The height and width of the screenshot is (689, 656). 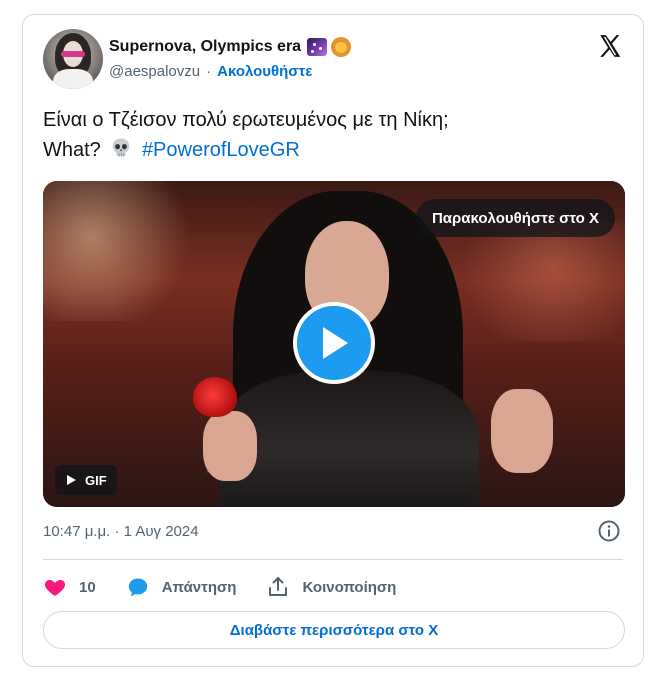 I want to click on reply-button: Απάντηση, so click(x=181, y=587).